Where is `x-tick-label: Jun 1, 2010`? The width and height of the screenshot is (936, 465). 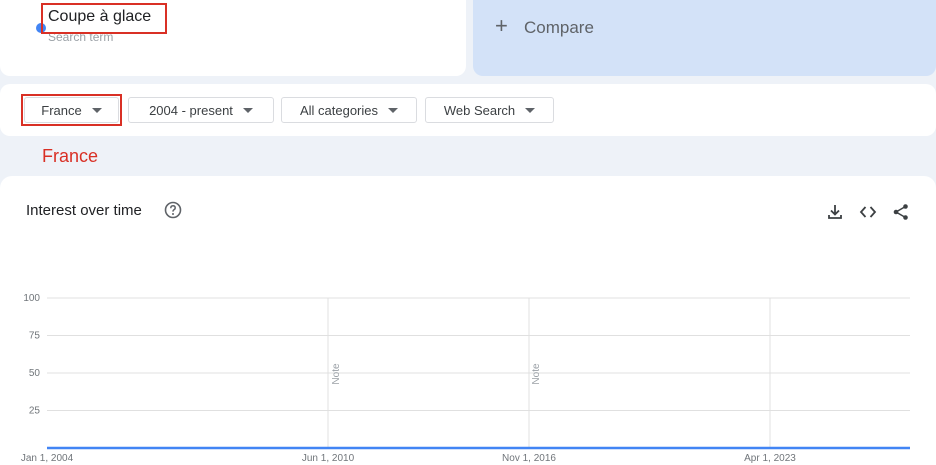 x-tick-label: Jun 1, 2010 is located at coordinates (328, 458).